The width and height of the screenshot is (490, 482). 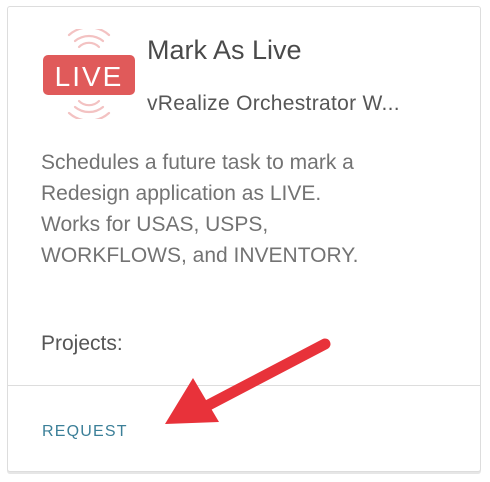 I want to click on logo-text: LIVE, so click(x=89, y=76).